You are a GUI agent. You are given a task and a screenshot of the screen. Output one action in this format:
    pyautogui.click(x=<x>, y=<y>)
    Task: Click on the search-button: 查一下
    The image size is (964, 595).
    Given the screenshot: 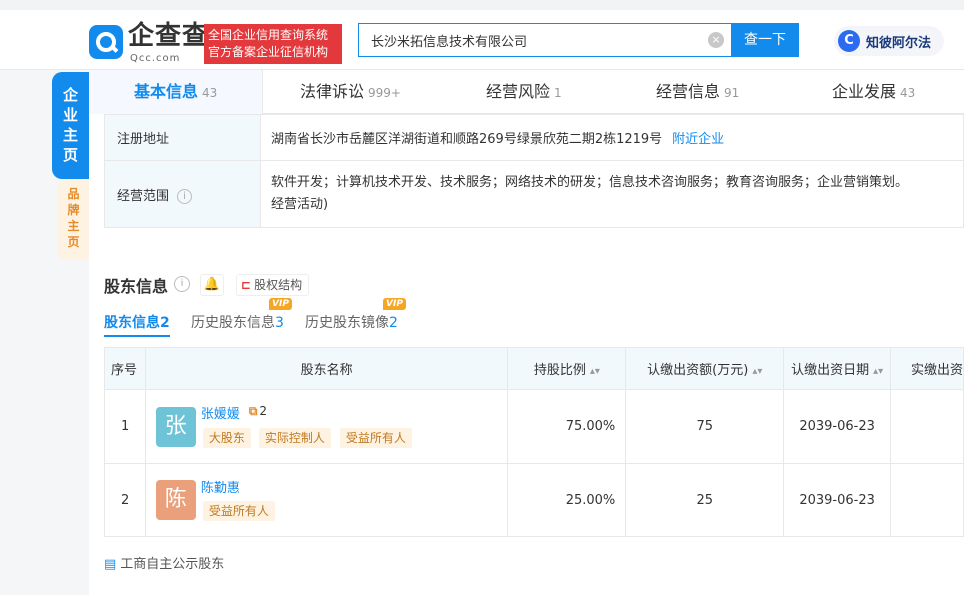 What is the action you would take?
    pyautogui.click(x=765, y=40)
    